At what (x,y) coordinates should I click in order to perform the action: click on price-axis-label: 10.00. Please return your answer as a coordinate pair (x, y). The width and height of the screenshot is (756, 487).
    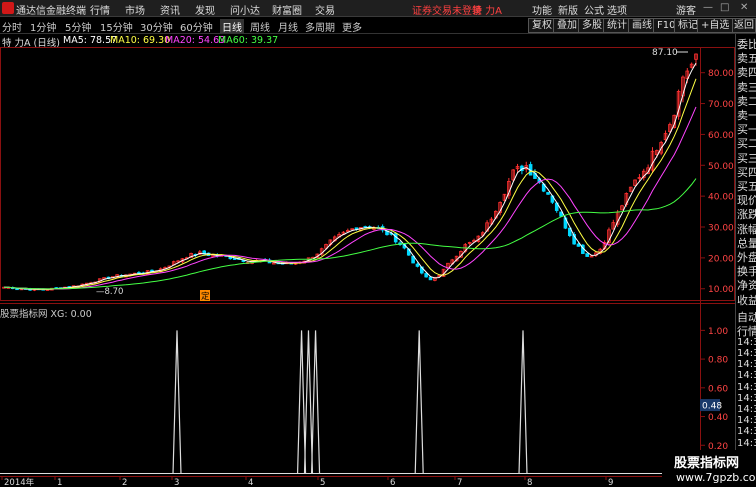
    Looking at the image, I should click on (721, 290).